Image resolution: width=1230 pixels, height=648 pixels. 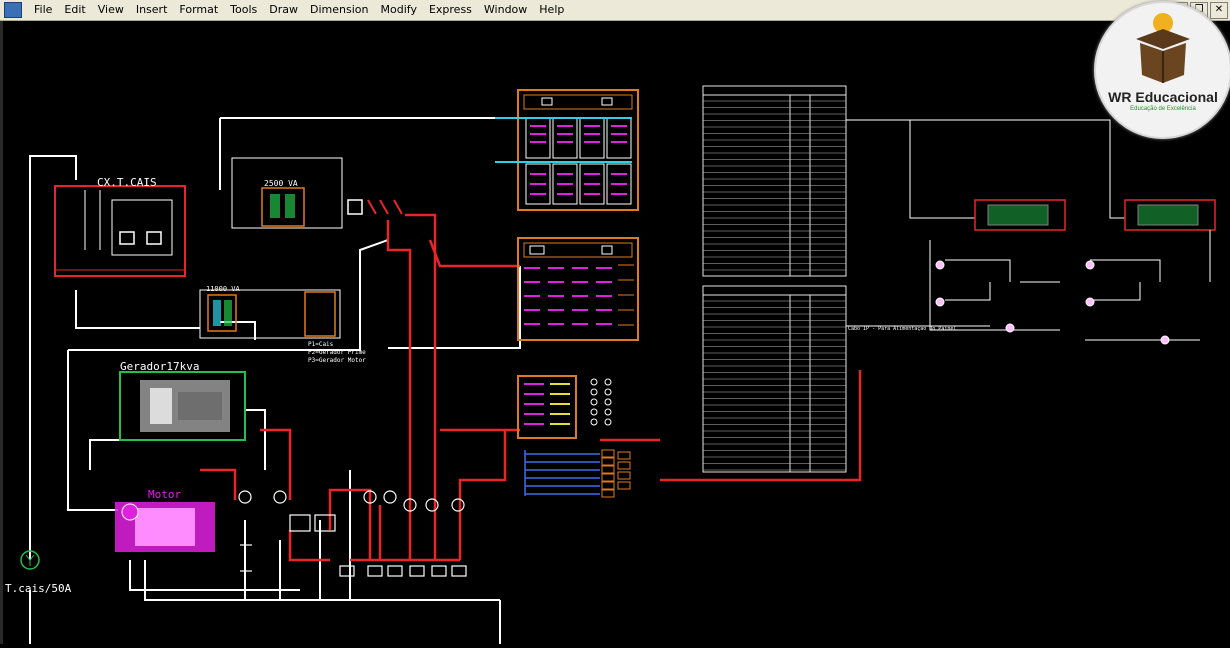 I want to click on menu-tools: Tools, so click(x=243, y=10).